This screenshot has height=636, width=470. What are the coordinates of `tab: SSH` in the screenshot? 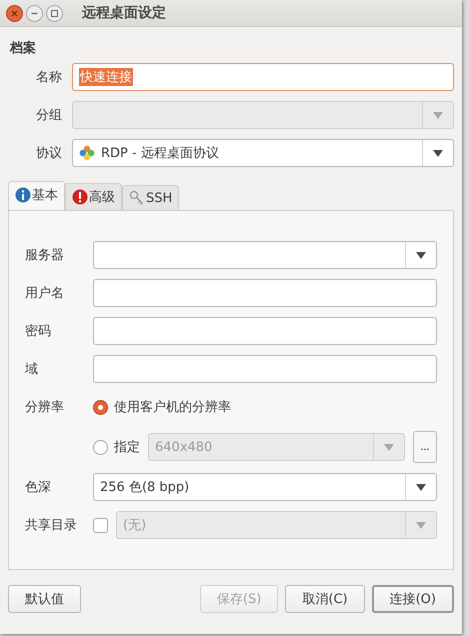 It's located at (151, 197).